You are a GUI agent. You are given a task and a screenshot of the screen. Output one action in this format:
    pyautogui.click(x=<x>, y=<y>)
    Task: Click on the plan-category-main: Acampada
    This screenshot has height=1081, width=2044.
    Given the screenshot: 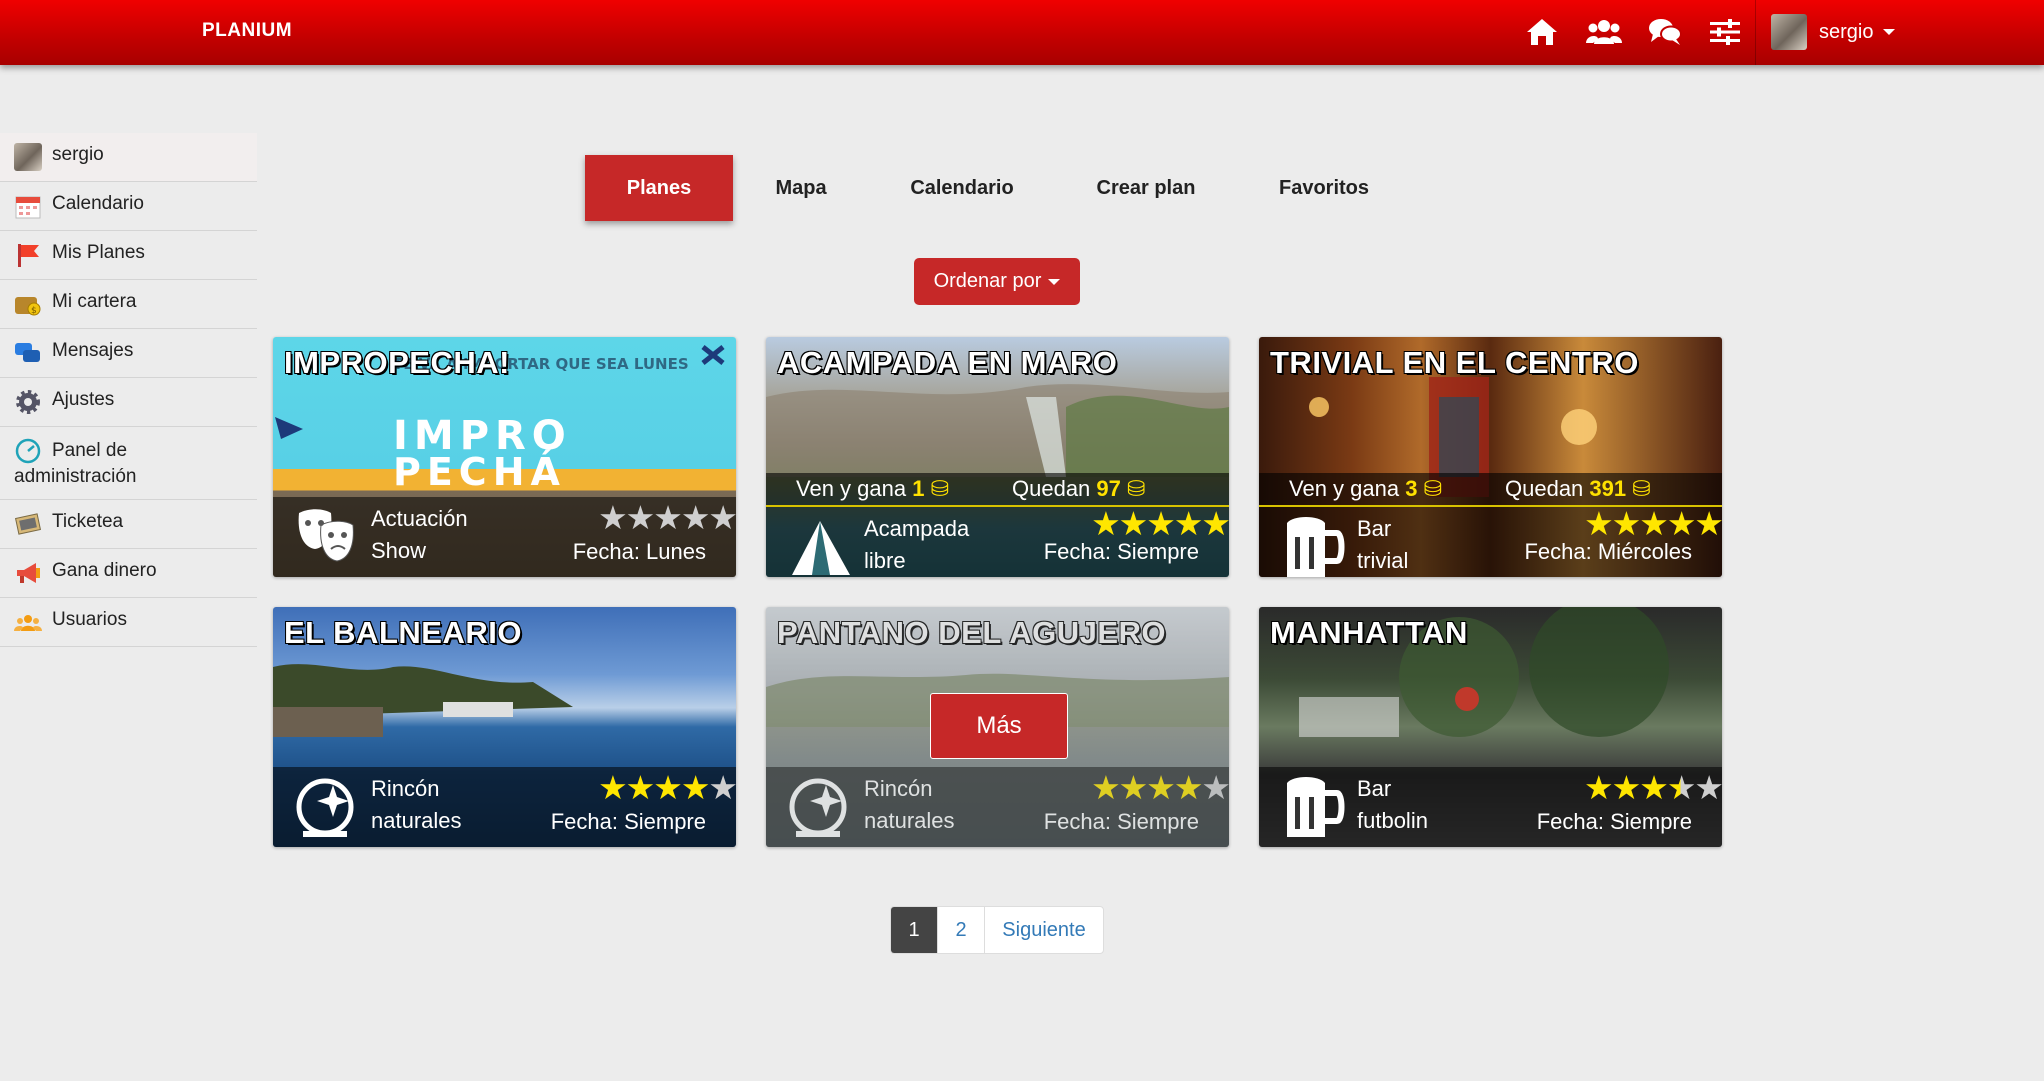 What is the action you would take?
    pyautogui.click(x=917, y=528)
    